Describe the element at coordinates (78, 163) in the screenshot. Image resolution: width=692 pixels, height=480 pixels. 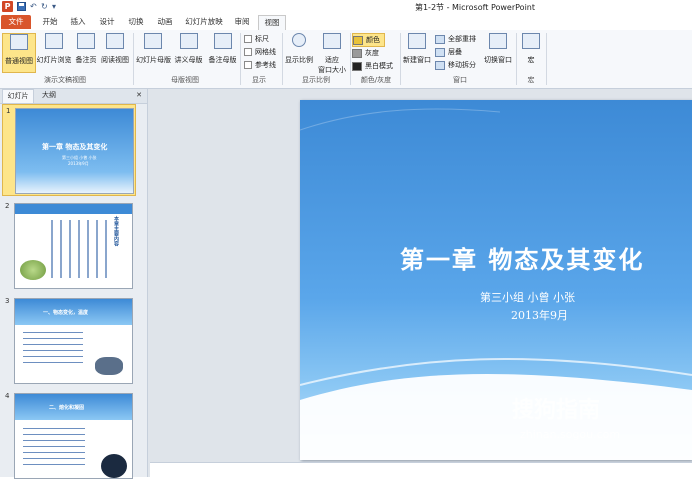
I see `thumb-date: 2013年9月` at that location.